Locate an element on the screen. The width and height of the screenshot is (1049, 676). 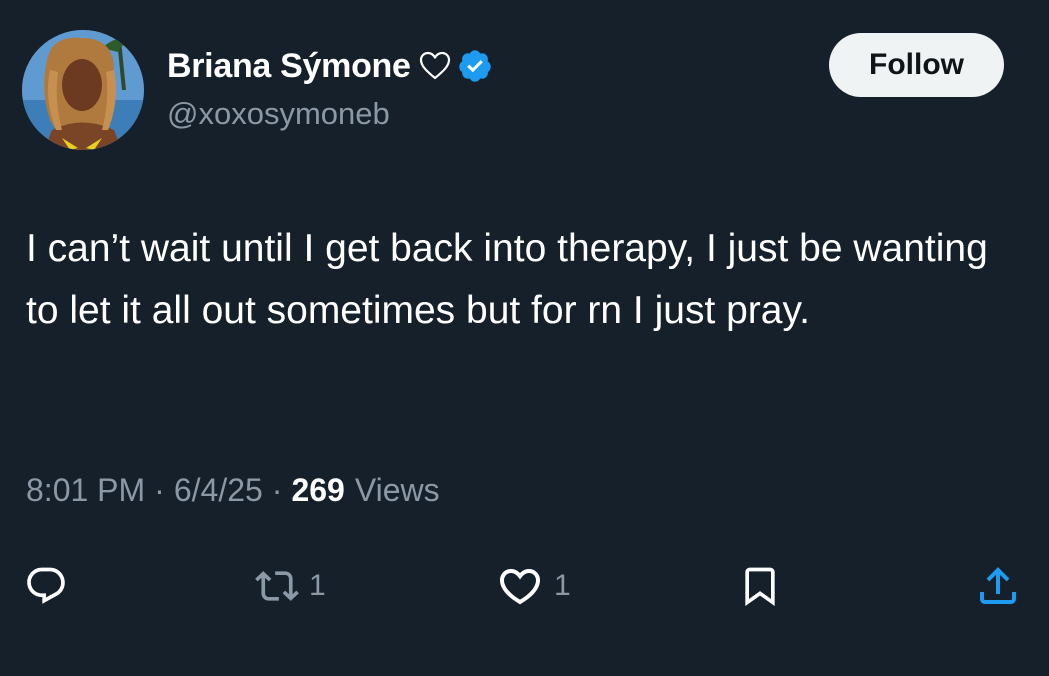
like-count: 1 is located at coordinates (562, 585).